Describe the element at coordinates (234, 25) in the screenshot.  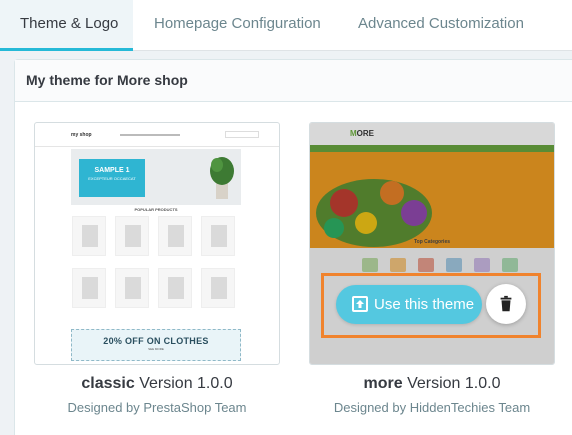
I see `tab-homepage-configuration: Homepage Configuration` at that location.